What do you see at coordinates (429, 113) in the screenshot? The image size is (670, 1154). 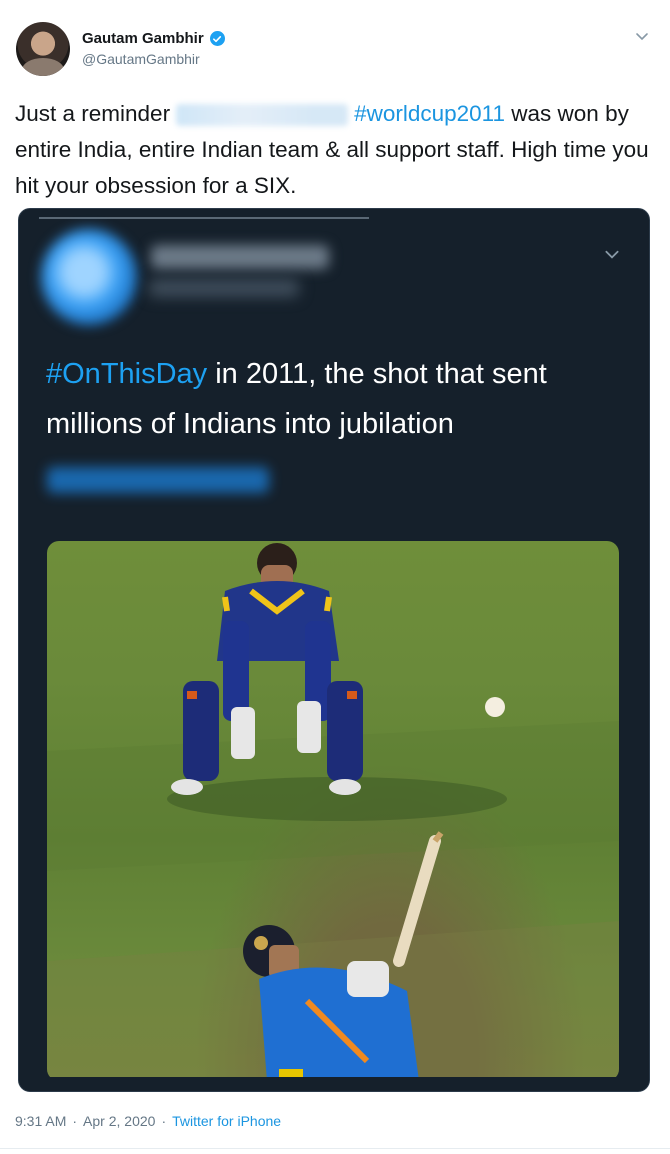 I see `hashtag-link: #worldcup2011` at bounding box center [429, 113].